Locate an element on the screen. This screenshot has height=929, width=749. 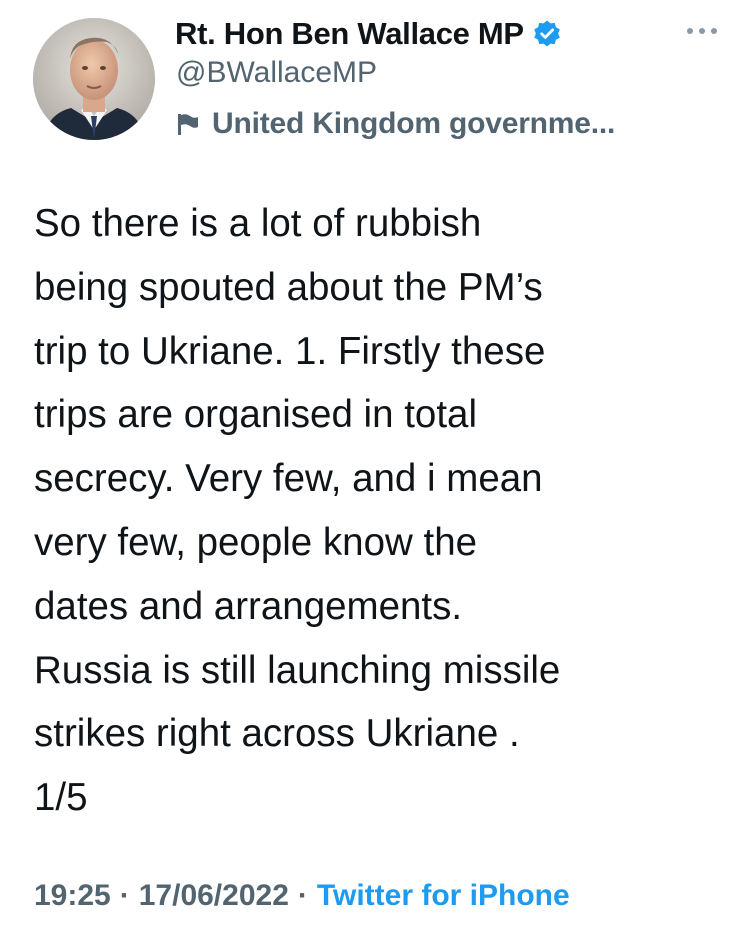
tweet-date: 17/06/2022 is located at coordinates (214, 896).